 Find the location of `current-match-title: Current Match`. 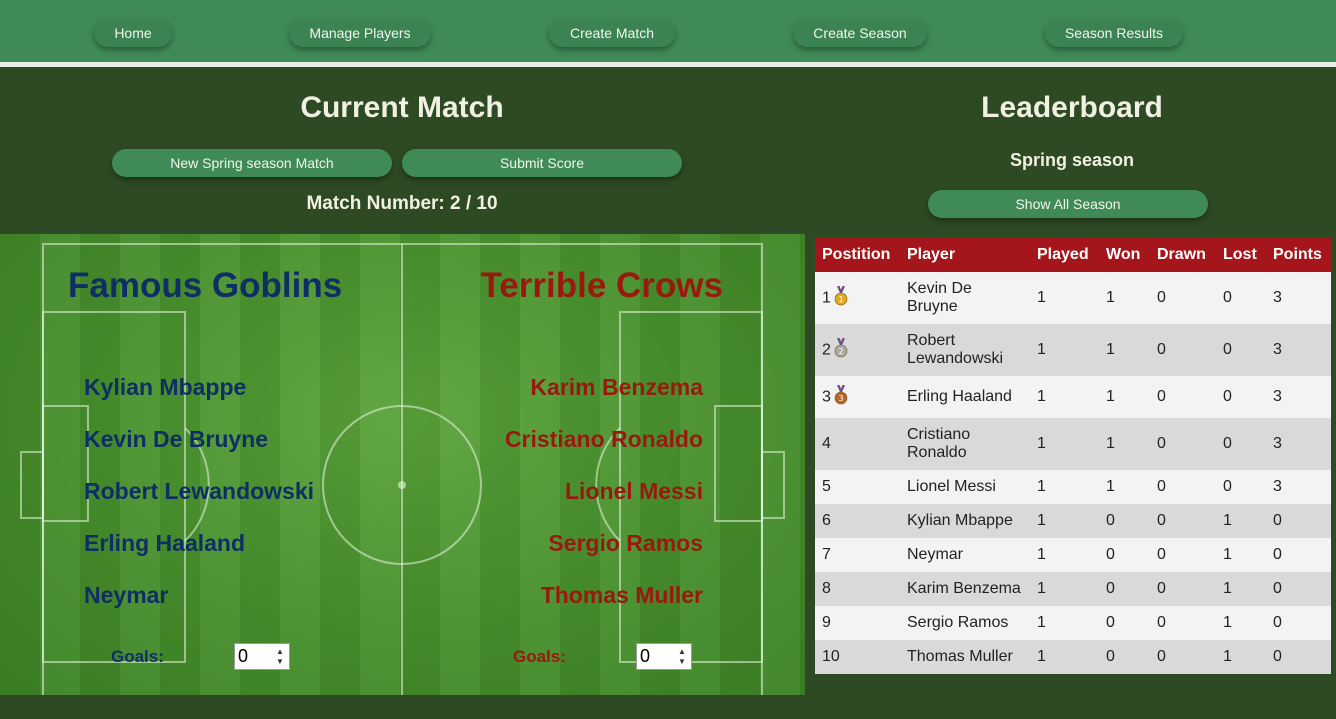

current-match-title: Current Match is located at coordinates (402, 107).